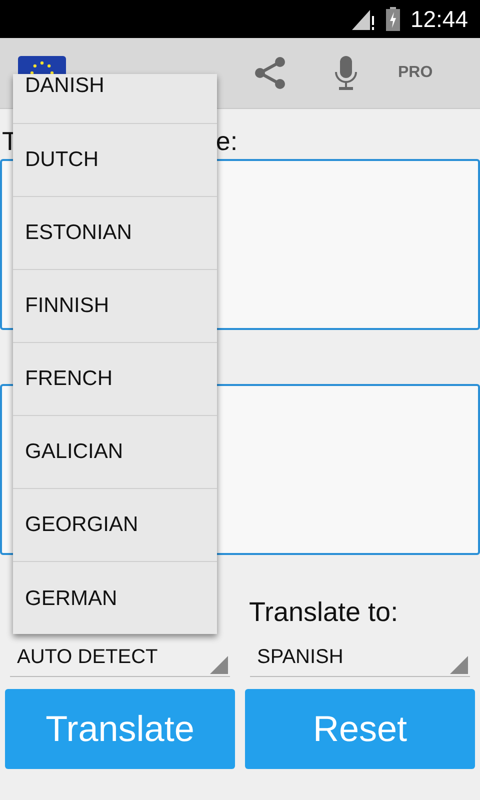 This screenshot has width=480, height=800. What do you see at coordinates (115, 160) in the screenshot?
I see `language-menu-item: DUTCH` at bounding box center [115, 160].